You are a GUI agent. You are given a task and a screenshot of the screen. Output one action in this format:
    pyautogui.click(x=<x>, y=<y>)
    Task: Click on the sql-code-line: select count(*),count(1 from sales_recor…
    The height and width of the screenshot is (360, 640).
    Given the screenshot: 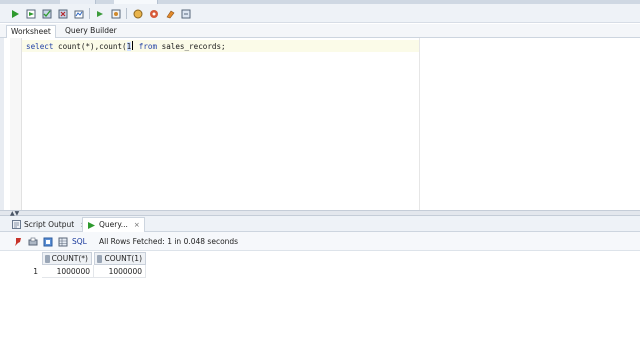 What is the action you would take?
    pyautogui.click(x=126, y=46)
    